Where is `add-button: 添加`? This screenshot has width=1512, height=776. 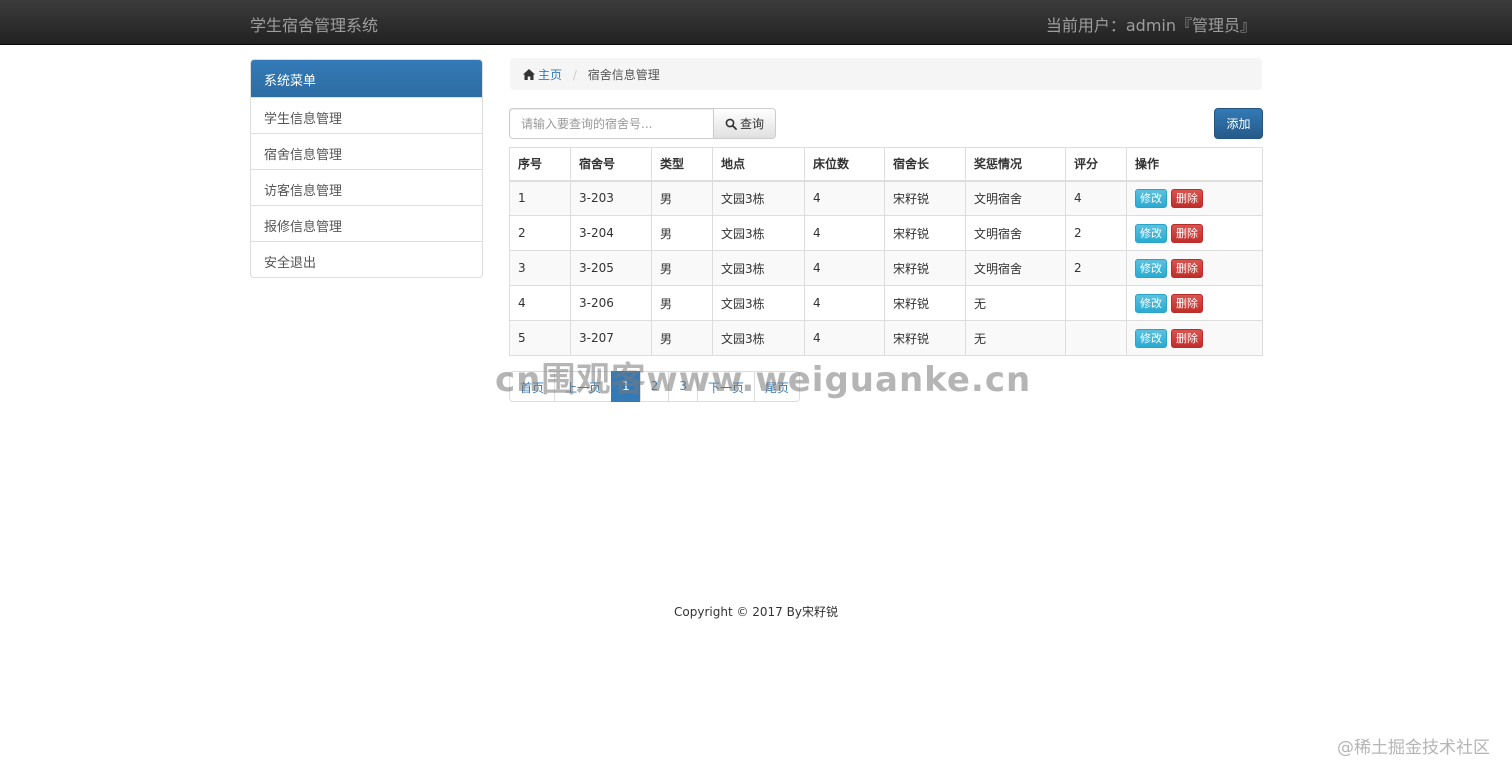 add-button: 添加 is located at coordinates (1238, 123).